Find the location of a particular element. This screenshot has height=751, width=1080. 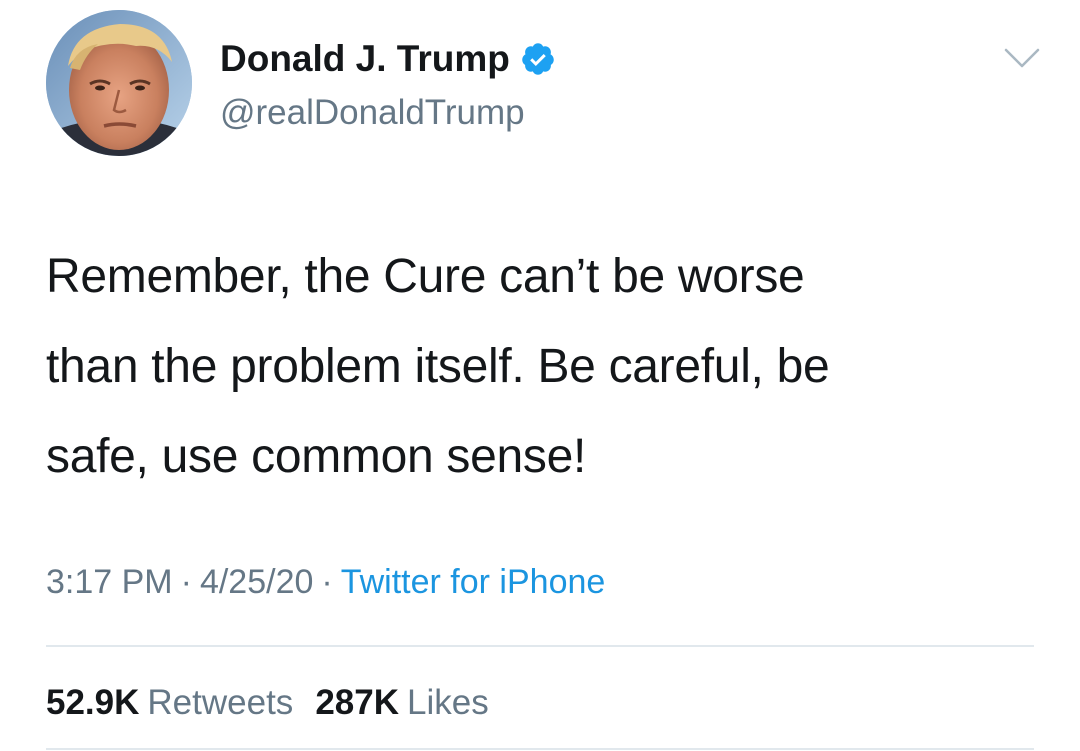

author-handle: @realDonaldTrump is located at coordinates (372, 113).